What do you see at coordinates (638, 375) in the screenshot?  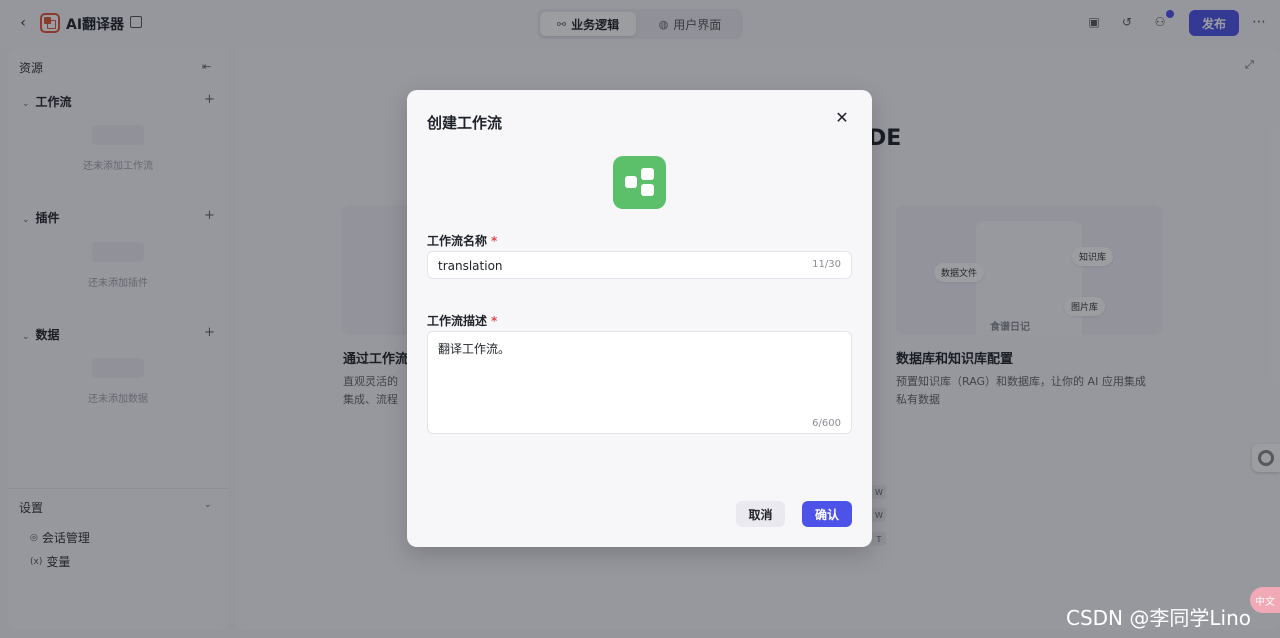 I see `workflow-desc-textarea: 翻译工作流。` at bounding box center [638, 375].